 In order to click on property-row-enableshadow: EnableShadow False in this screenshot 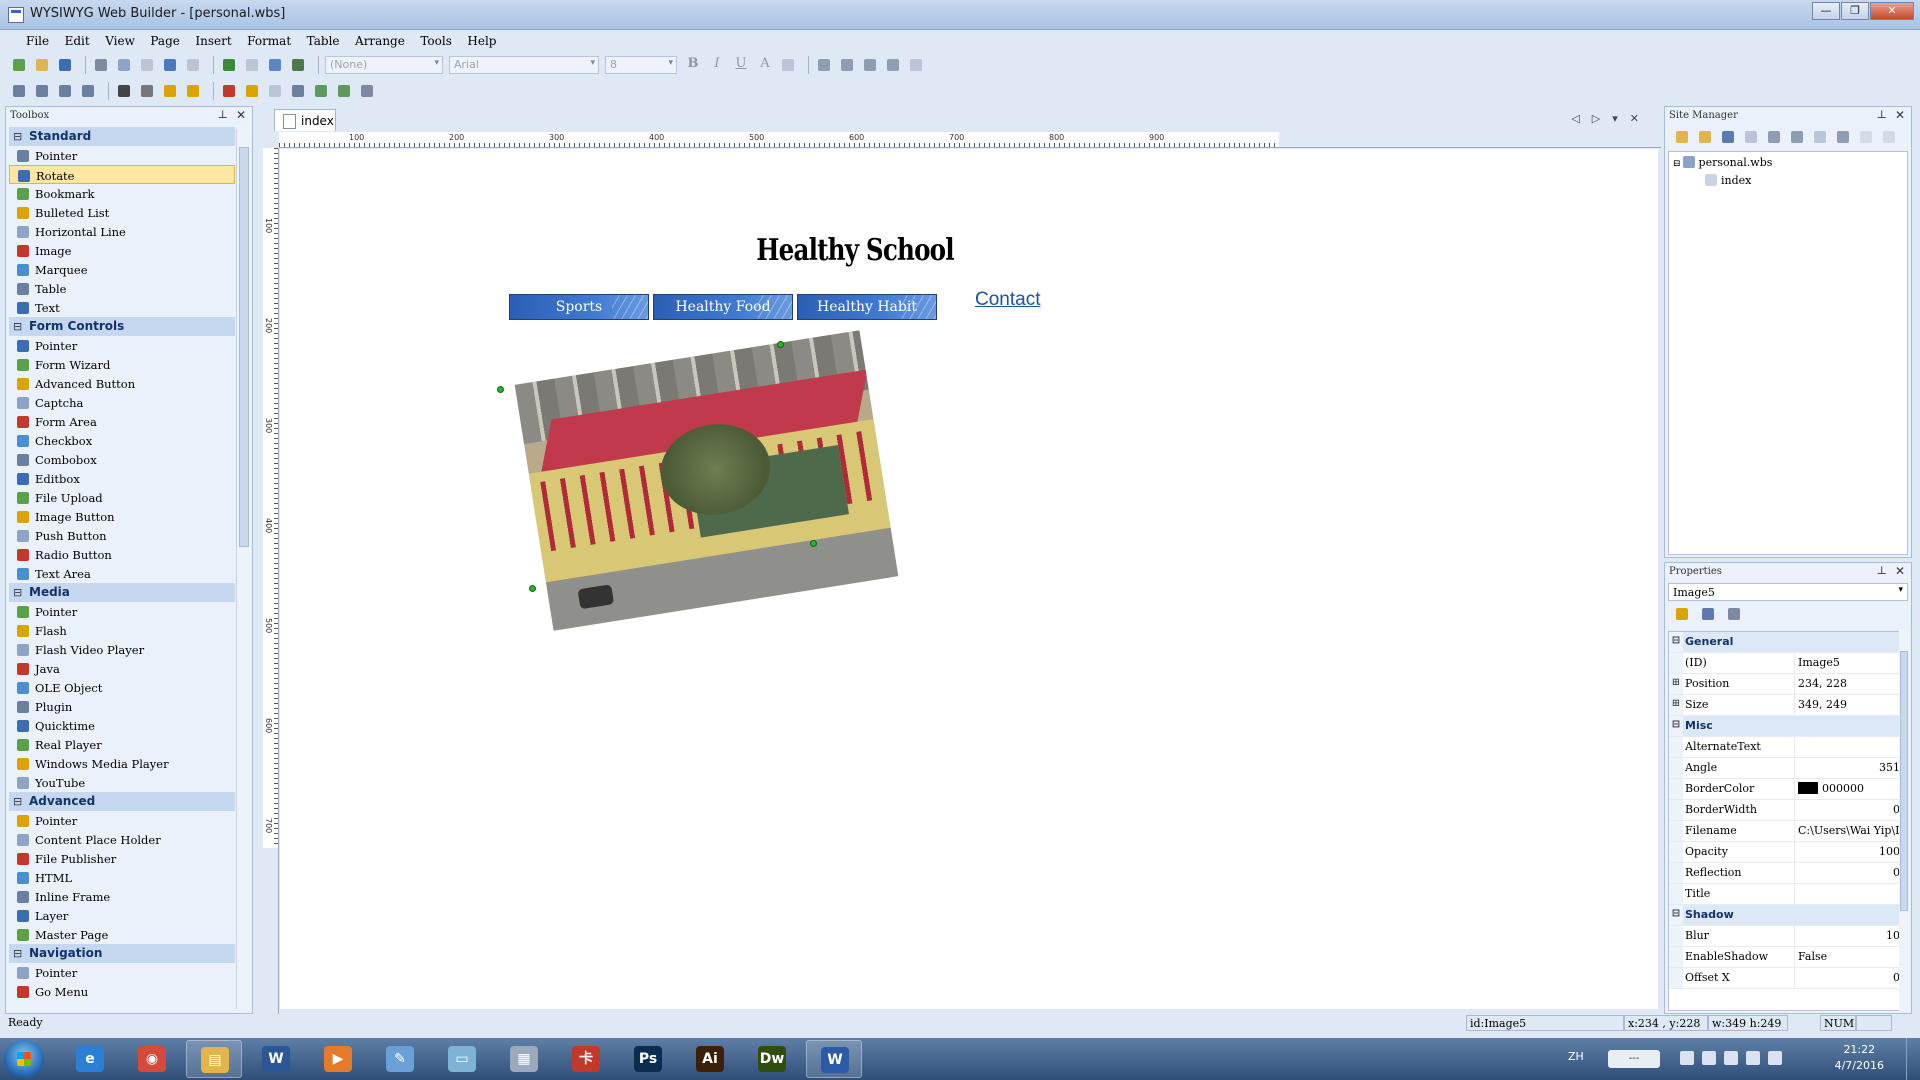, I will do `click(1786, 957)`.